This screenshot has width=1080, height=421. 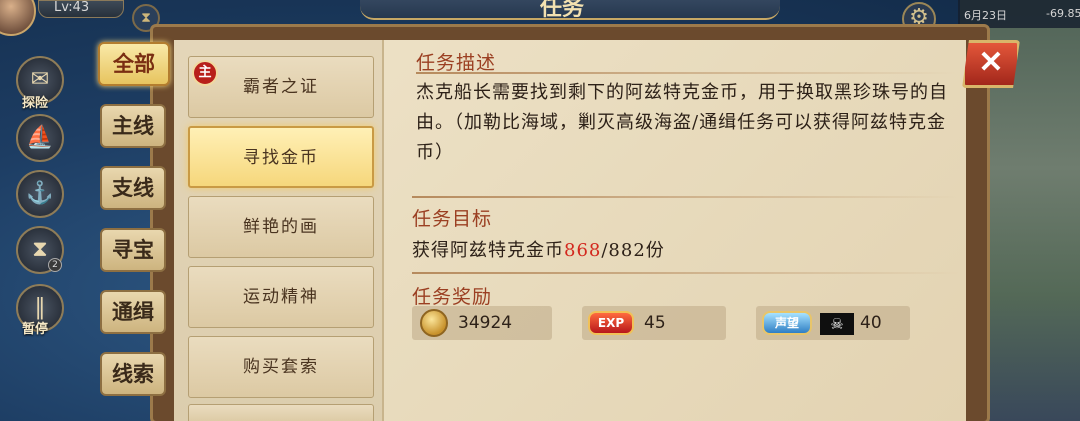 I want to click on goal-suffix: /882份, so click(x=633, y=250).